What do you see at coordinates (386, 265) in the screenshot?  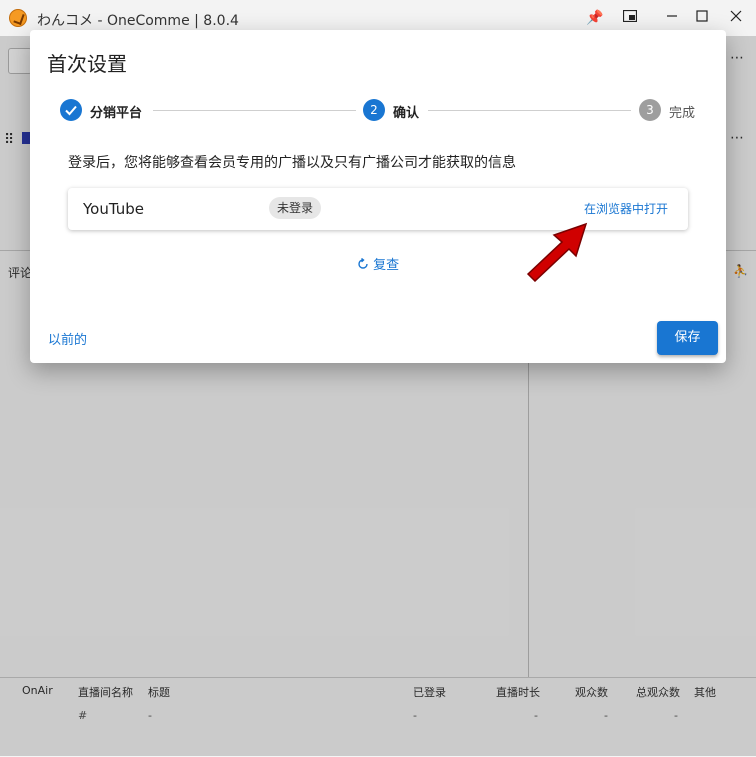 I see `recheck-label: 复查` at bounding box center [386, 265].